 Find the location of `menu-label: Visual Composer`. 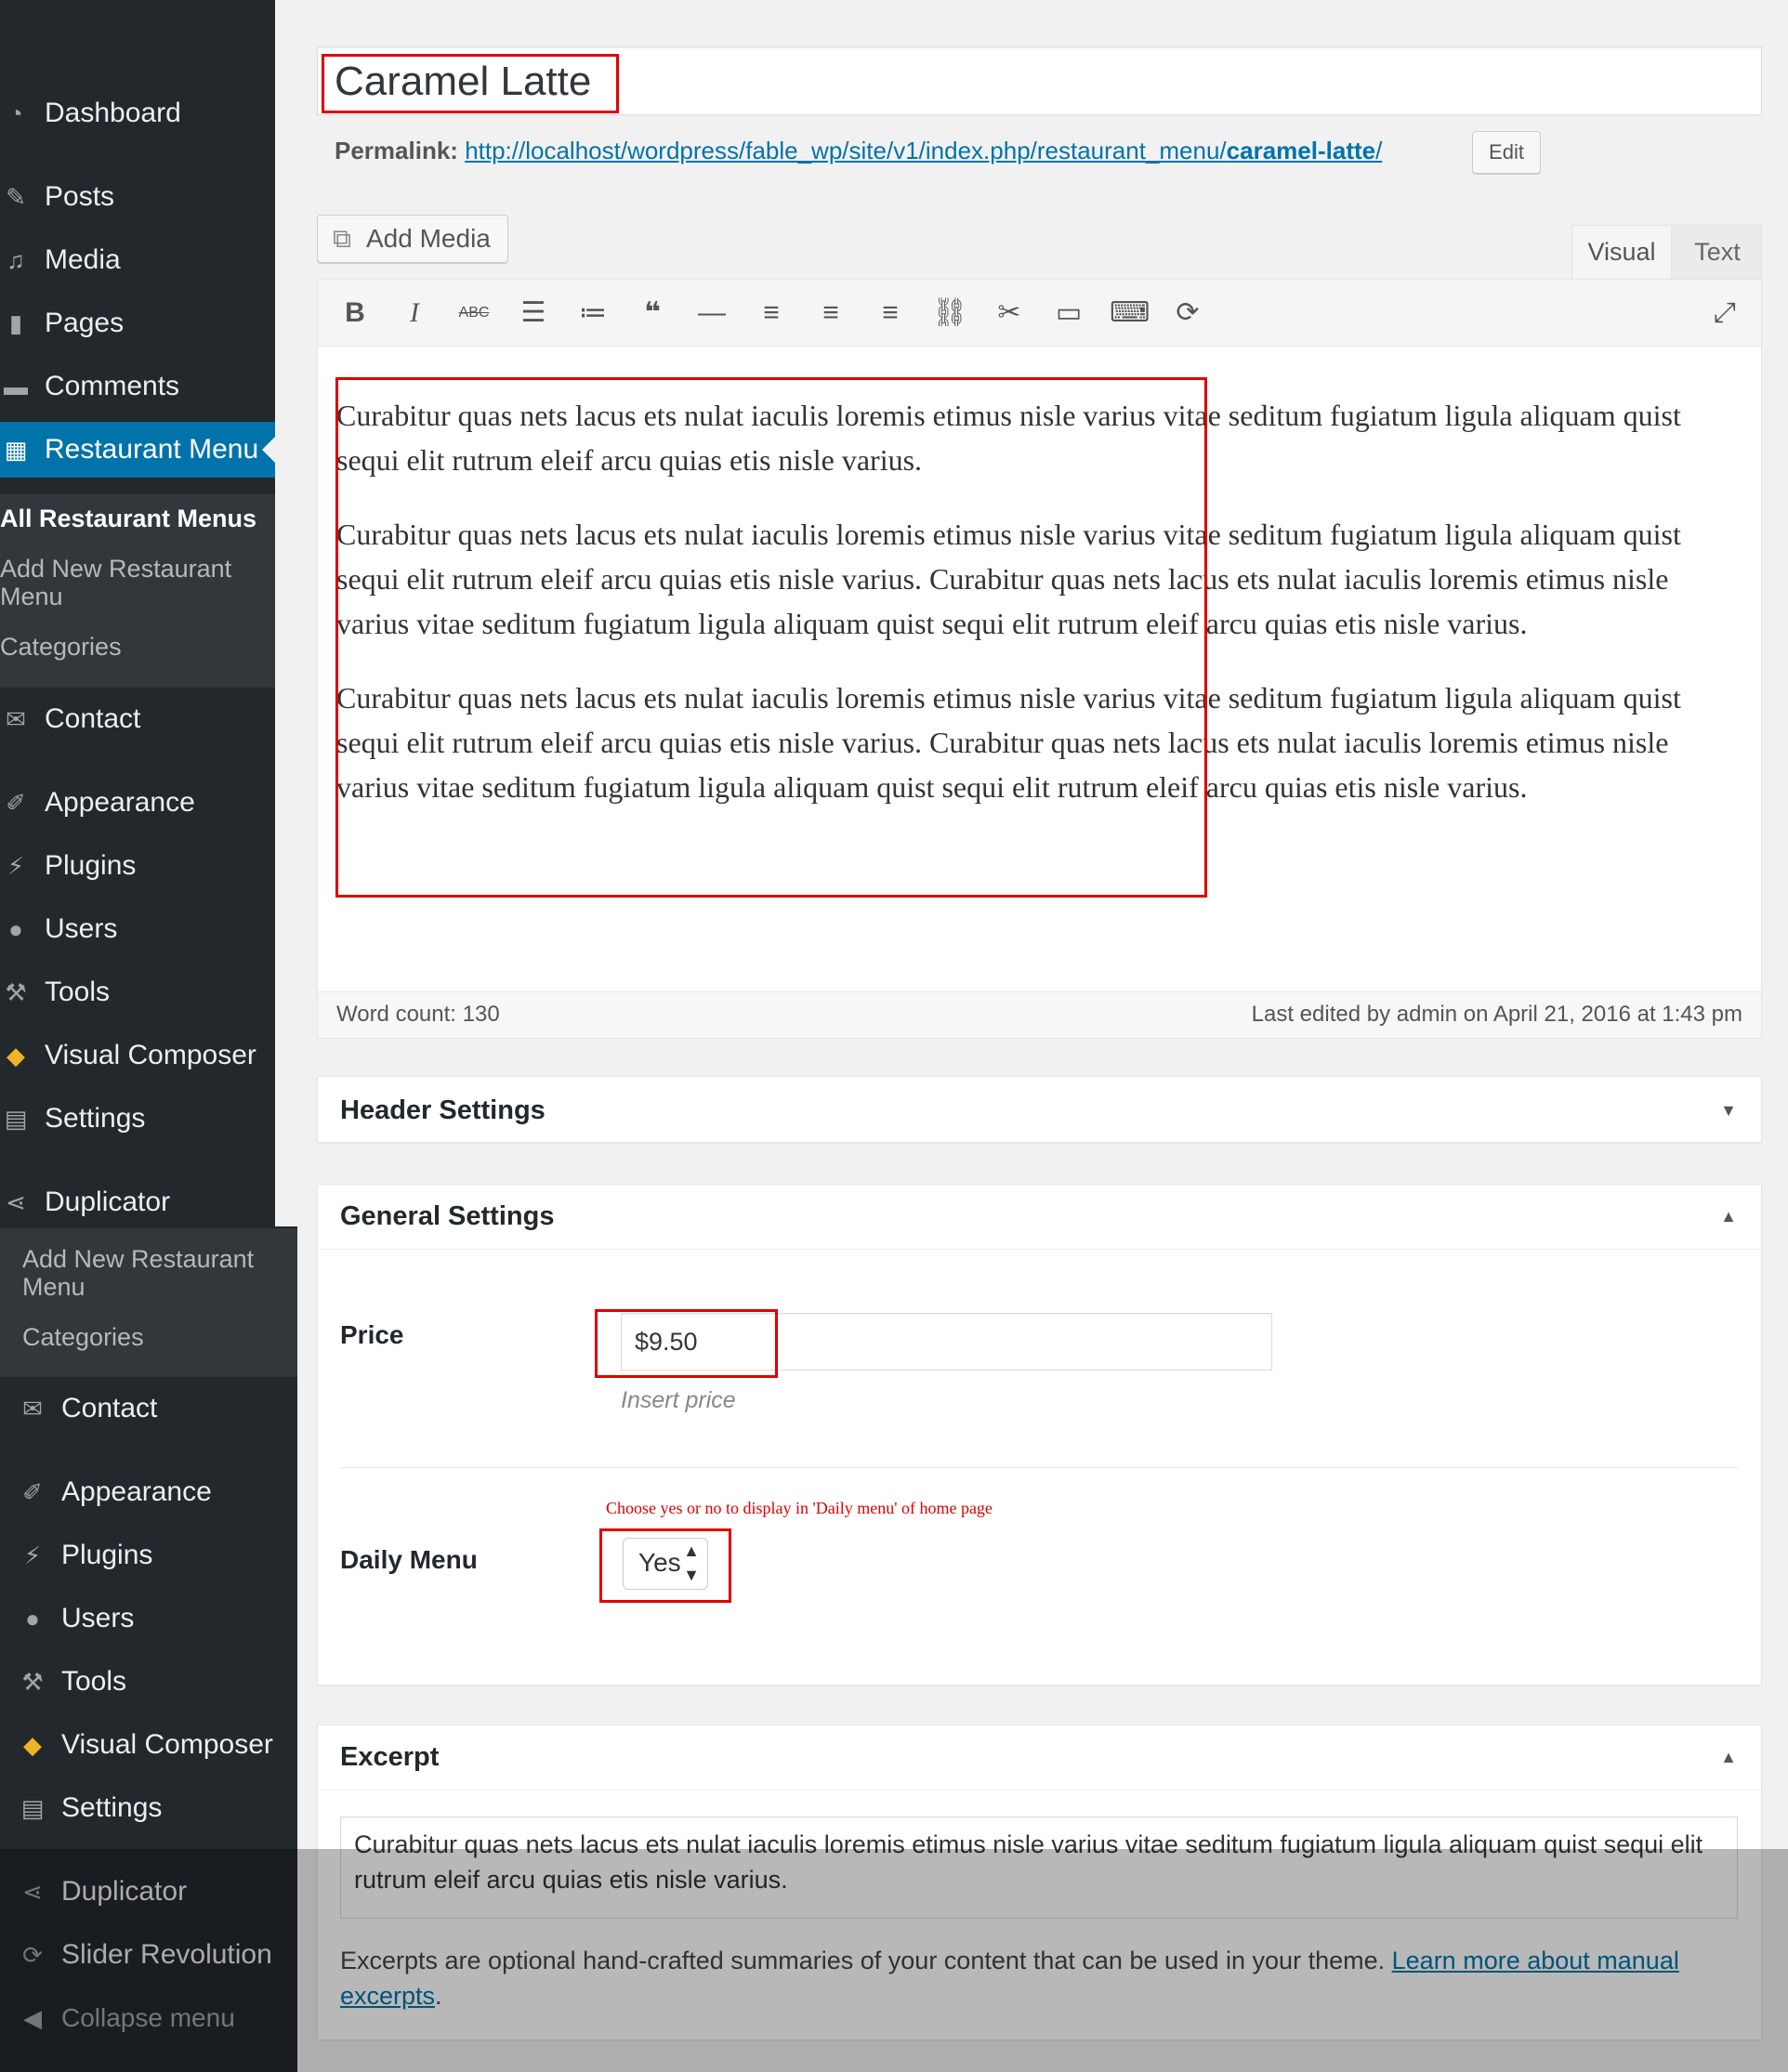

menu-label: Visual Composer is located at coordinates (167, 1744).